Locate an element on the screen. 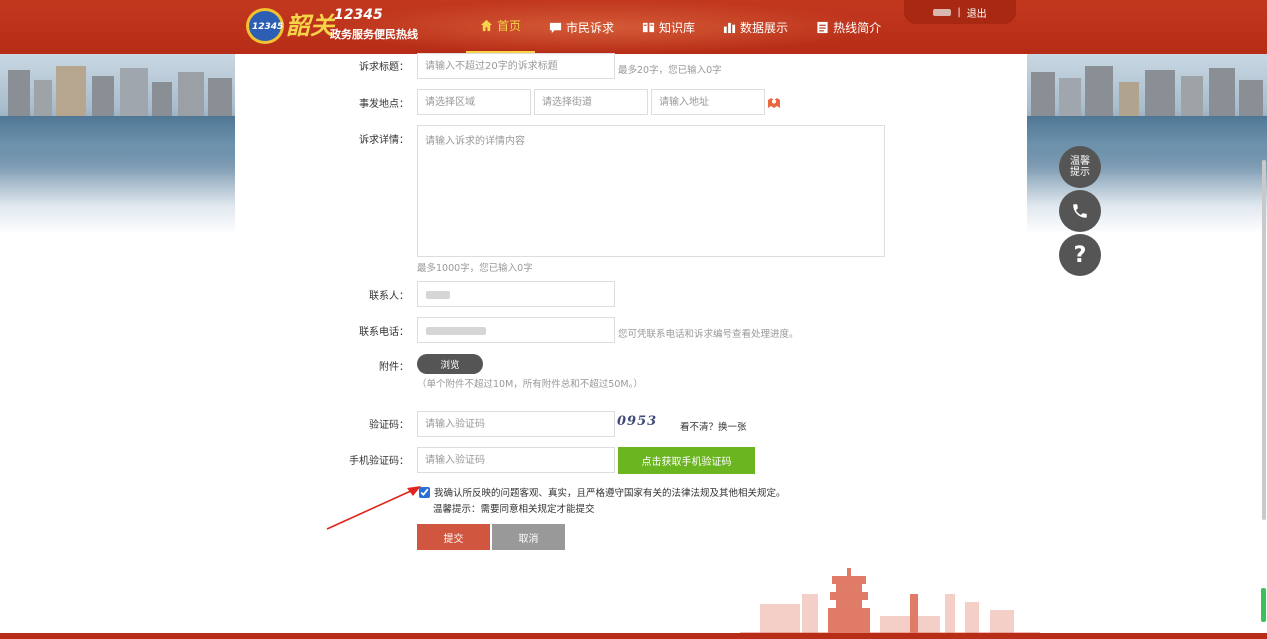 The height and width of the screenshot is (639, 1267). main-nav: 首页 市民诉求 知识库 数据展示 热线简介 is located at coordinates (680, 27).